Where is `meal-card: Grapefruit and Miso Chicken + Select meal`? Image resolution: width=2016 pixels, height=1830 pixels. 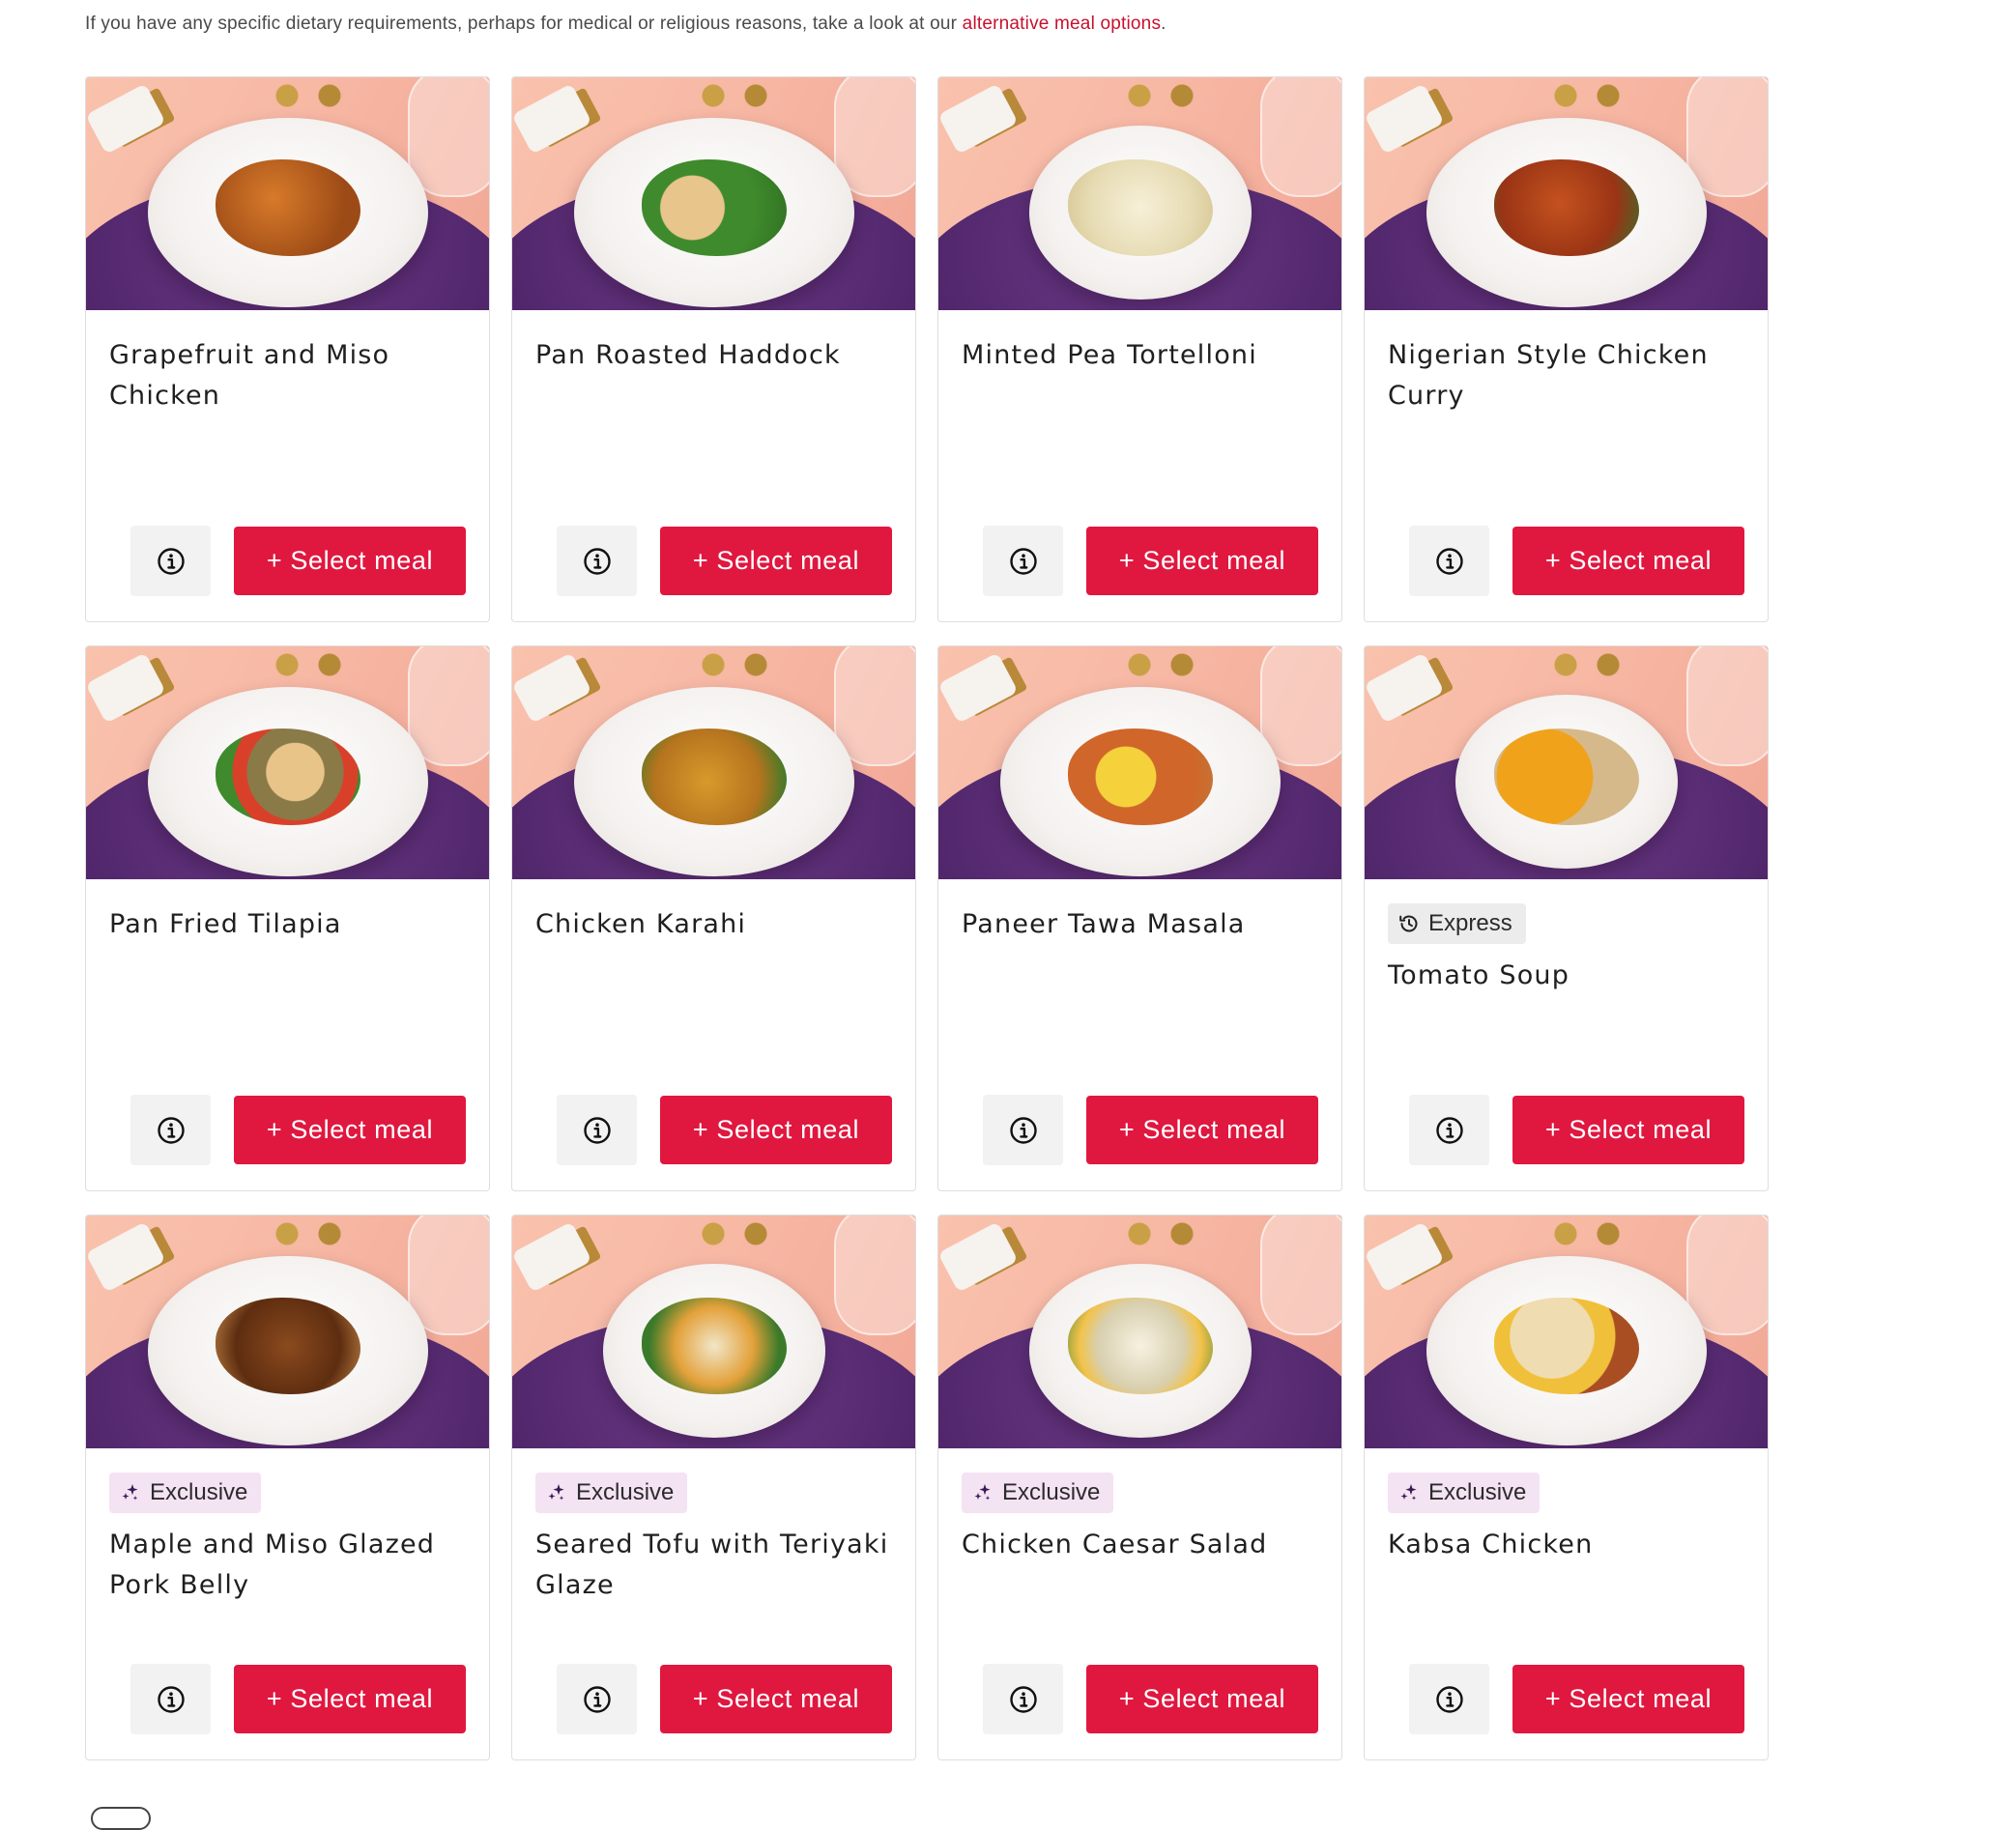
meal-card: Grapefruit and Miso Chicken + Select meal is located at coordinates (288, 349).